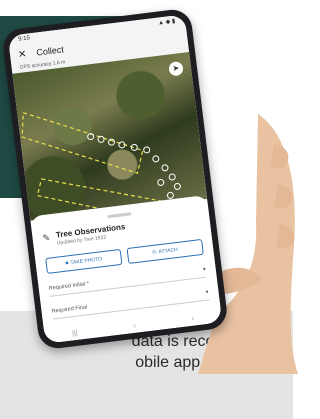 The height and width of the screenshot is (419, 320). I want to click on camera-icon: ■, so click(67, 263).